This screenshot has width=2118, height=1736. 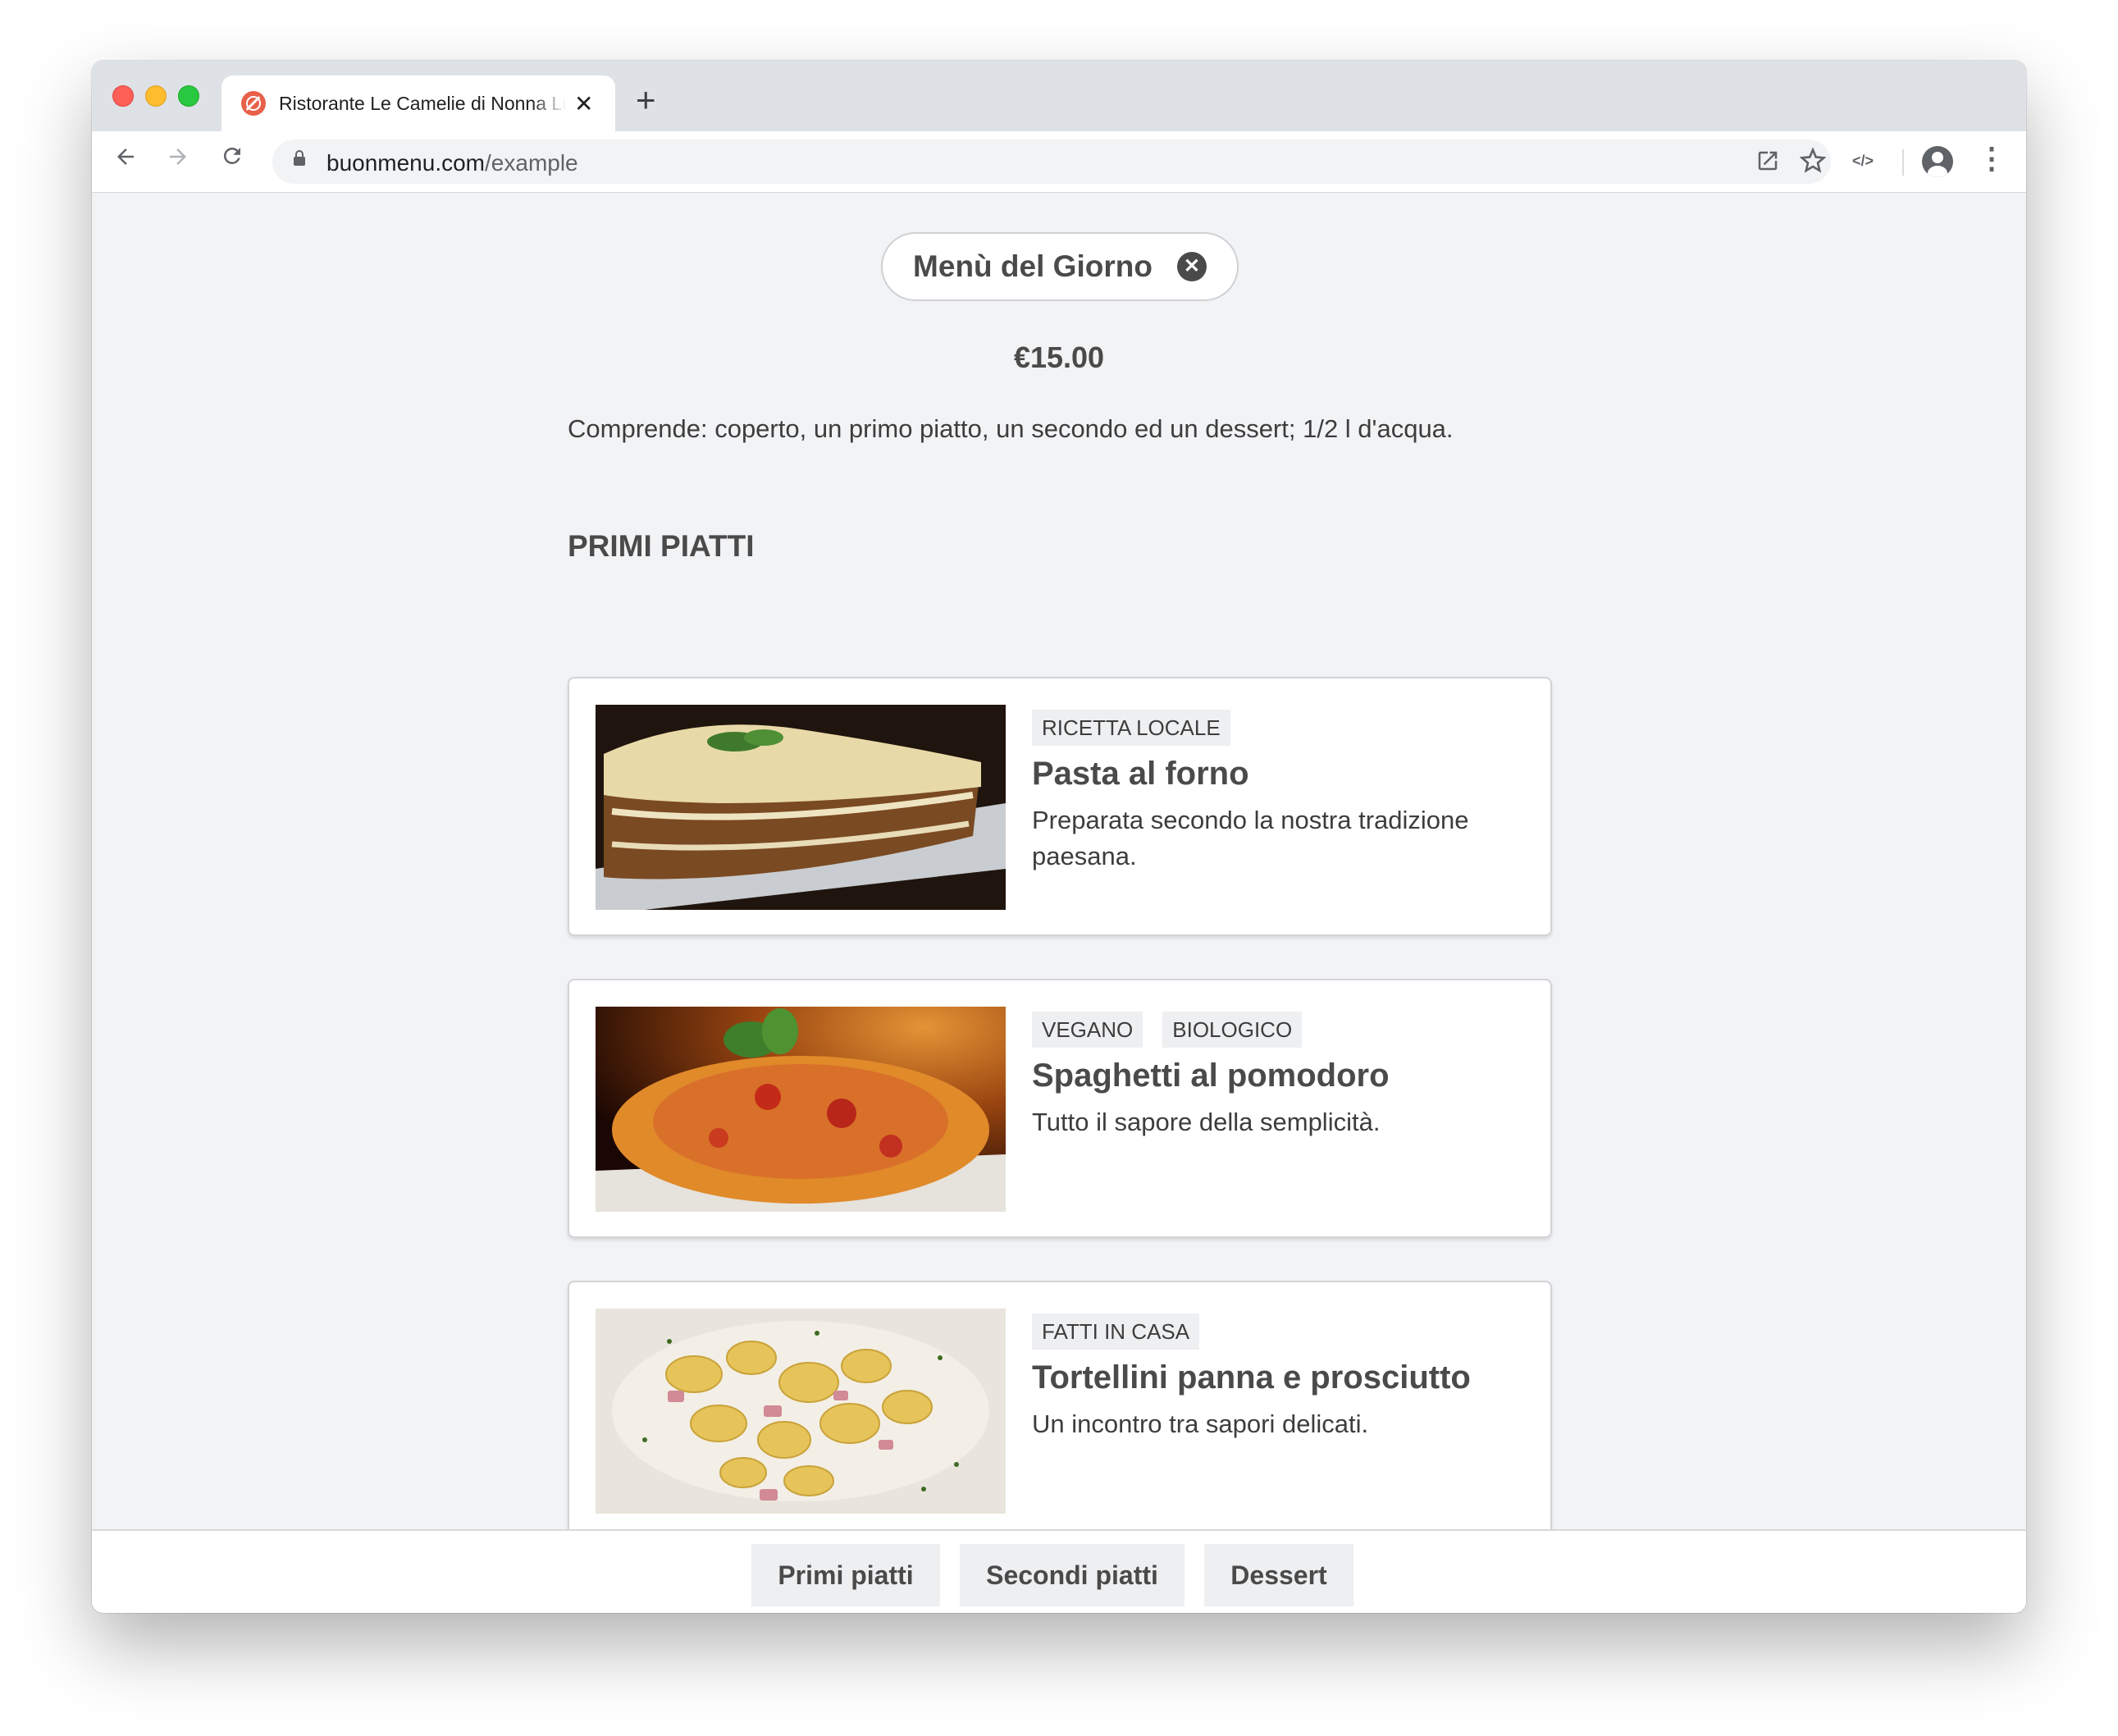 I want to click on account-icon, so click(x=1937, y=161).